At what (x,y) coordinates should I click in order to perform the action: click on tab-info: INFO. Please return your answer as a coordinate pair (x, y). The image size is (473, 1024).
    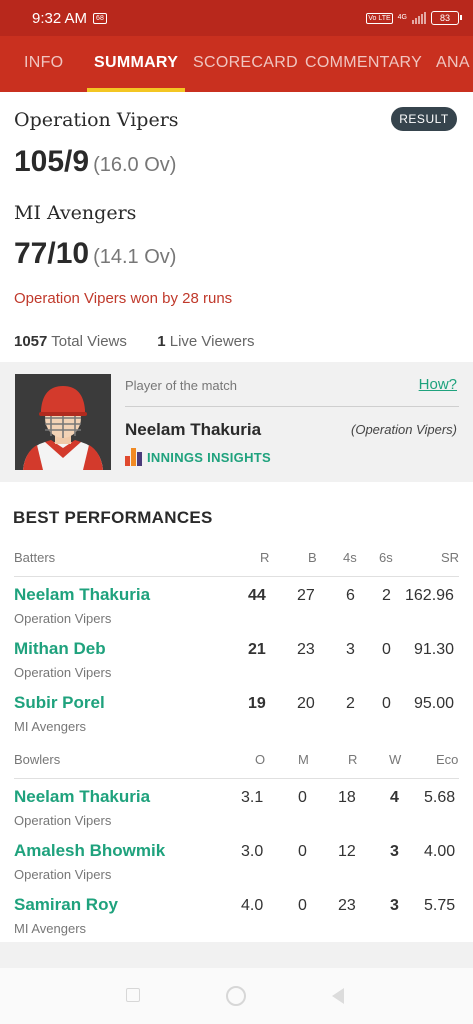
    Looking at the image, I should click on (43, 64).